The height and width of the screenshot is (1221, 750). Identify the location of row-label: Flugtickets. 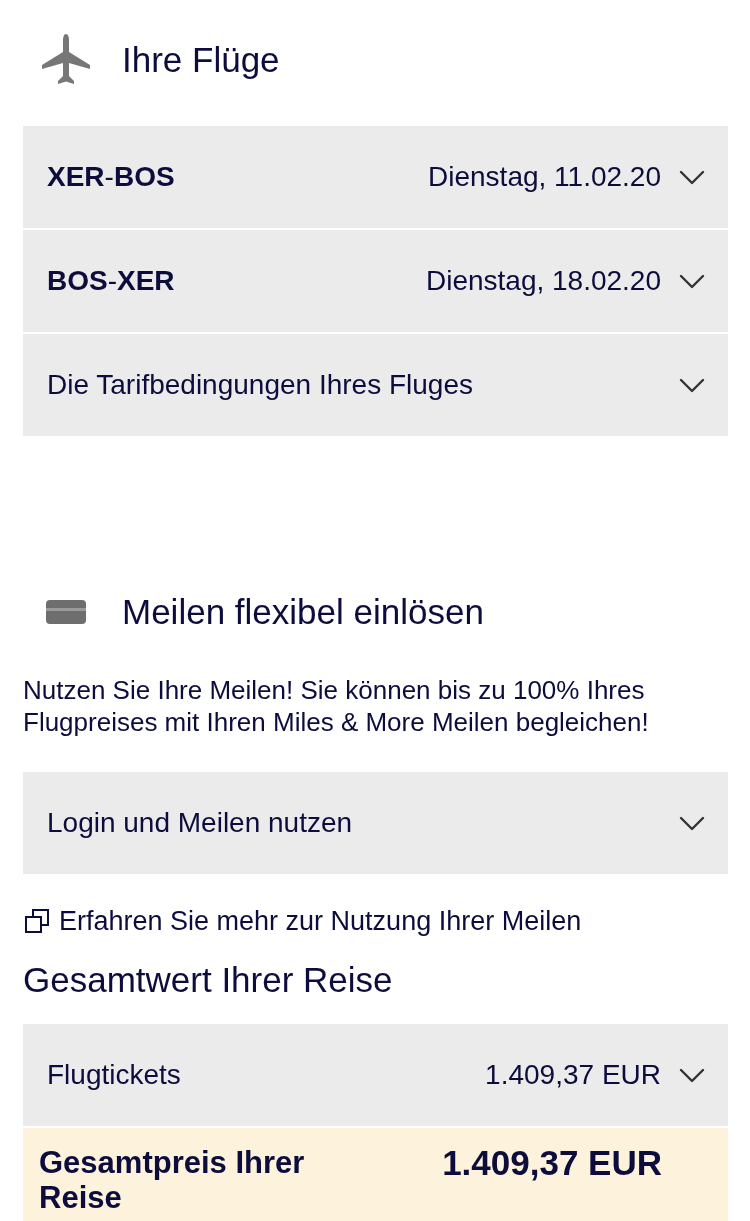
(114, 1075).